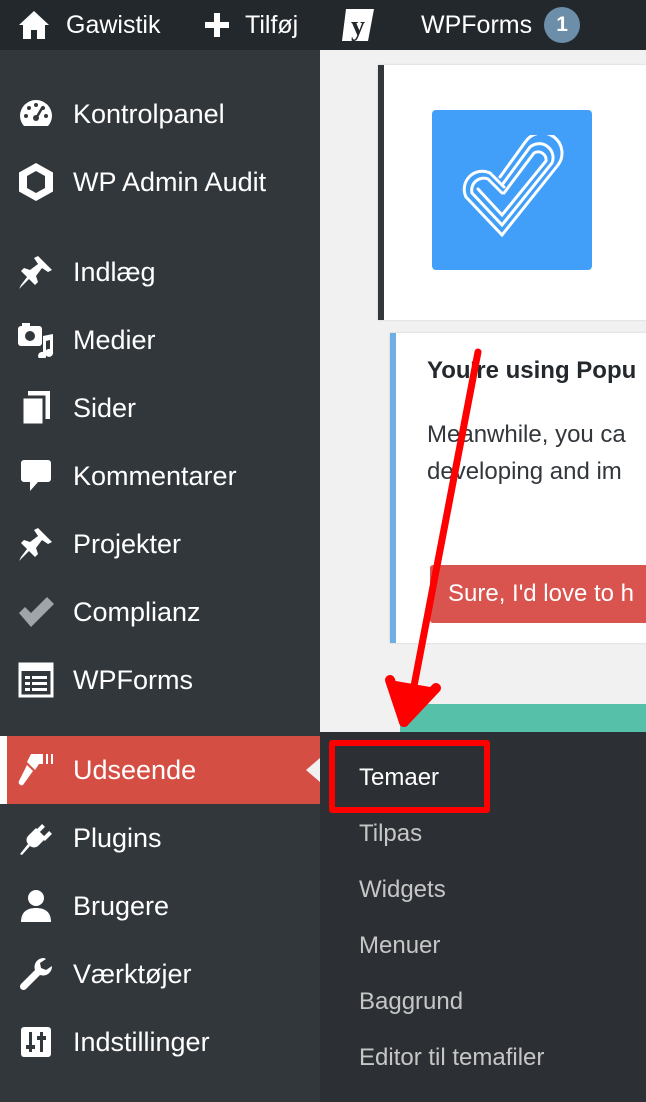  I want to click on submenu-item-theme-editor: Editor til temafiler, so click(451, 1058).